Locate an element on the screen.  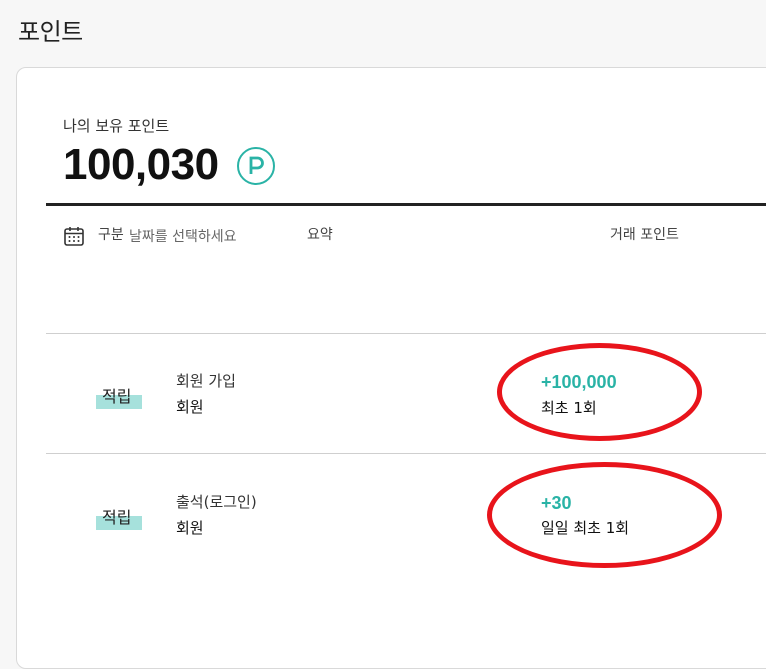
date-placeholder: 날짜를 선택하세요 is located at coordinates (183, 236).